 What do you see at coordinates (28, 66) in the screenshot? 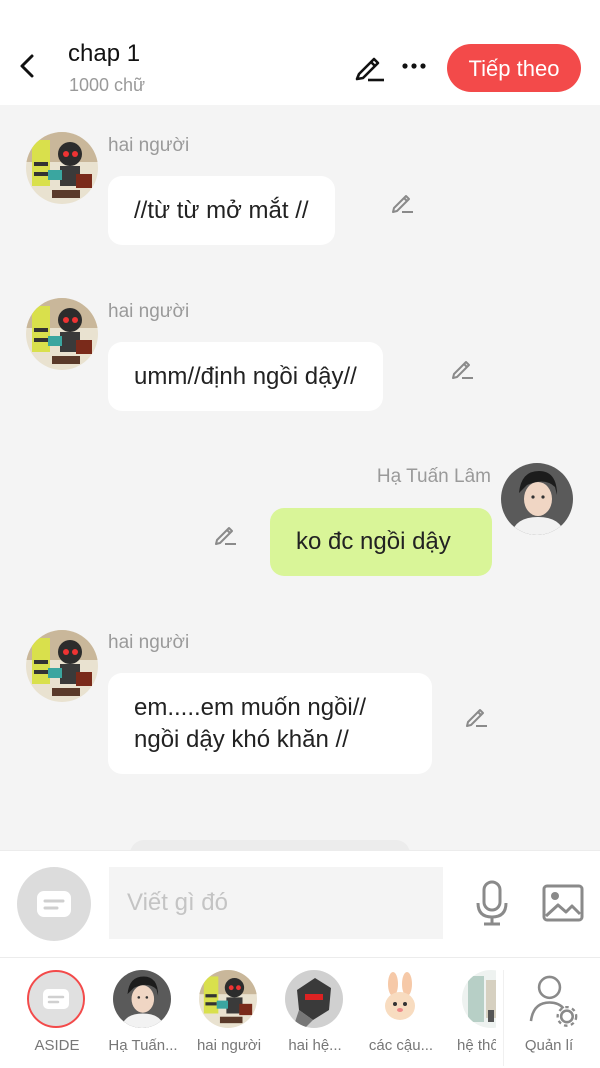
I see `back-icon` at bounding box center [28, 66].